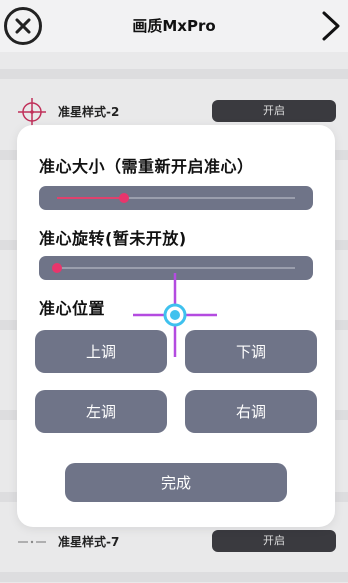 This screenshot has width=348, height=583. What do you see at coordinates (90, 198) in the screenshot?
I see `slider-fill` at bounding box center [90, 198].